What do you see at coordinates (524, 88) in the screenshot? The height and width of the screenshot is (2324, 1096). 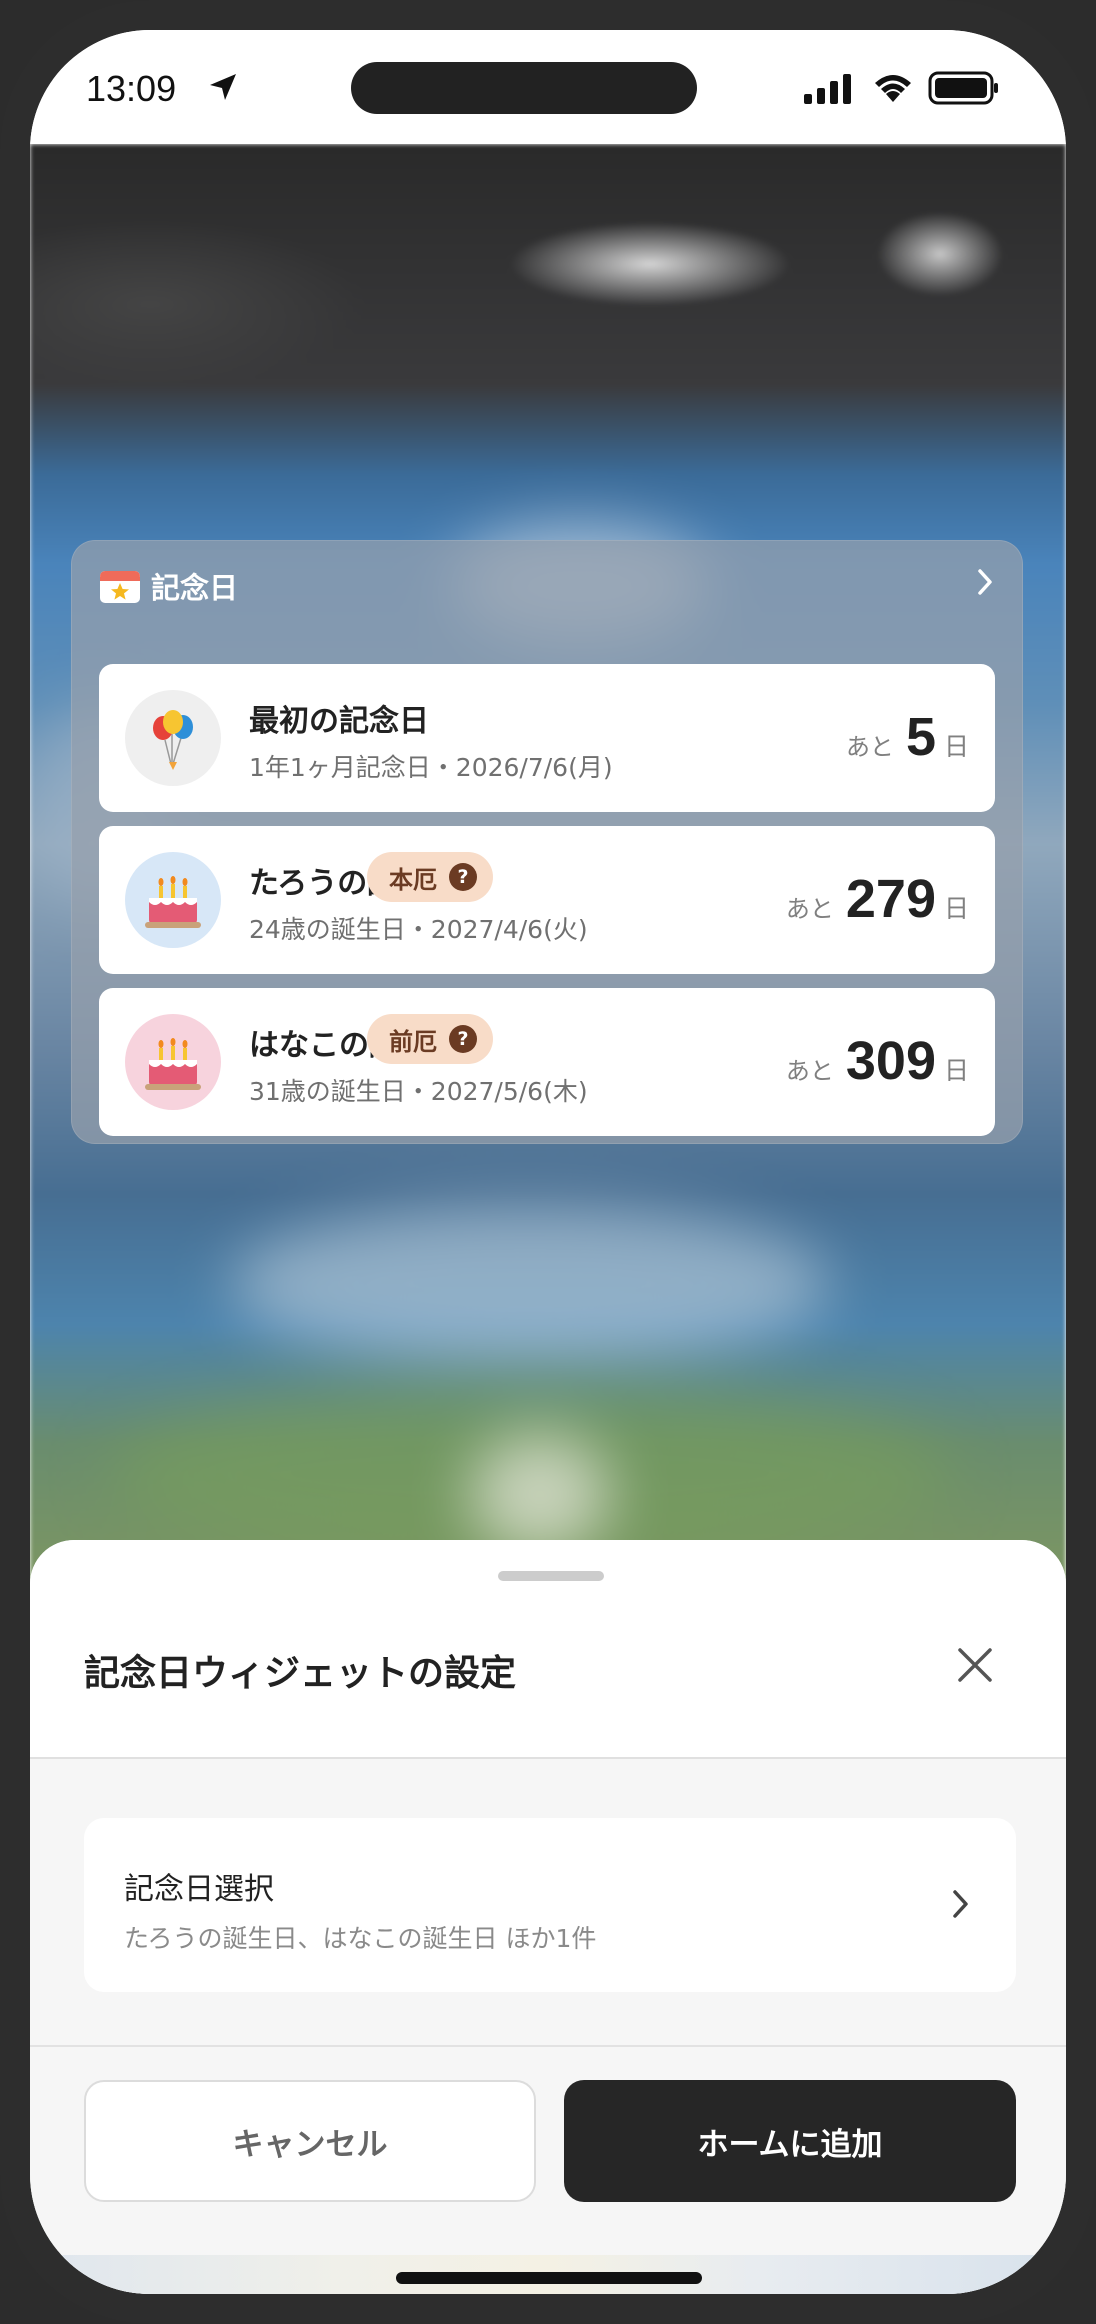 I see `dynamic-island` at bounding box center [524, 88].